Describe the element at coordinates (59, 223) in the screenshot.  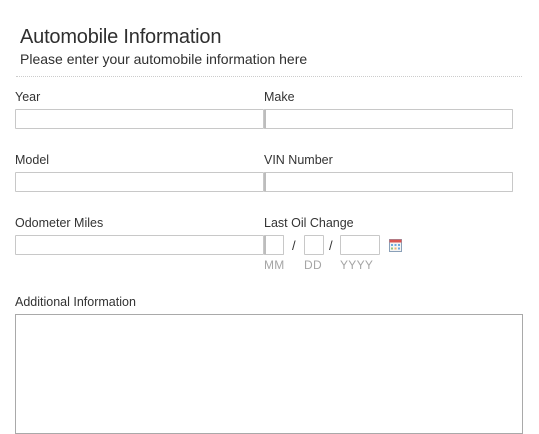
I see `odometer-label: Odometer Miles` at that location.